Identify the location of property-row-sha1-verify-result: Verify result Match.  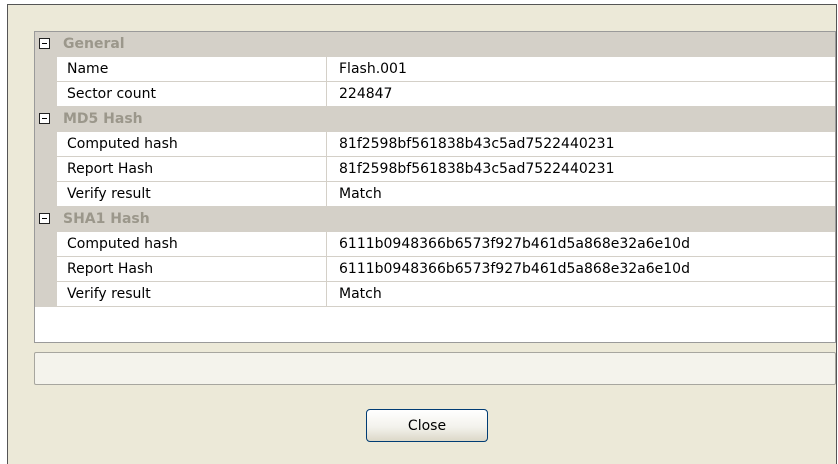
(435, 294).